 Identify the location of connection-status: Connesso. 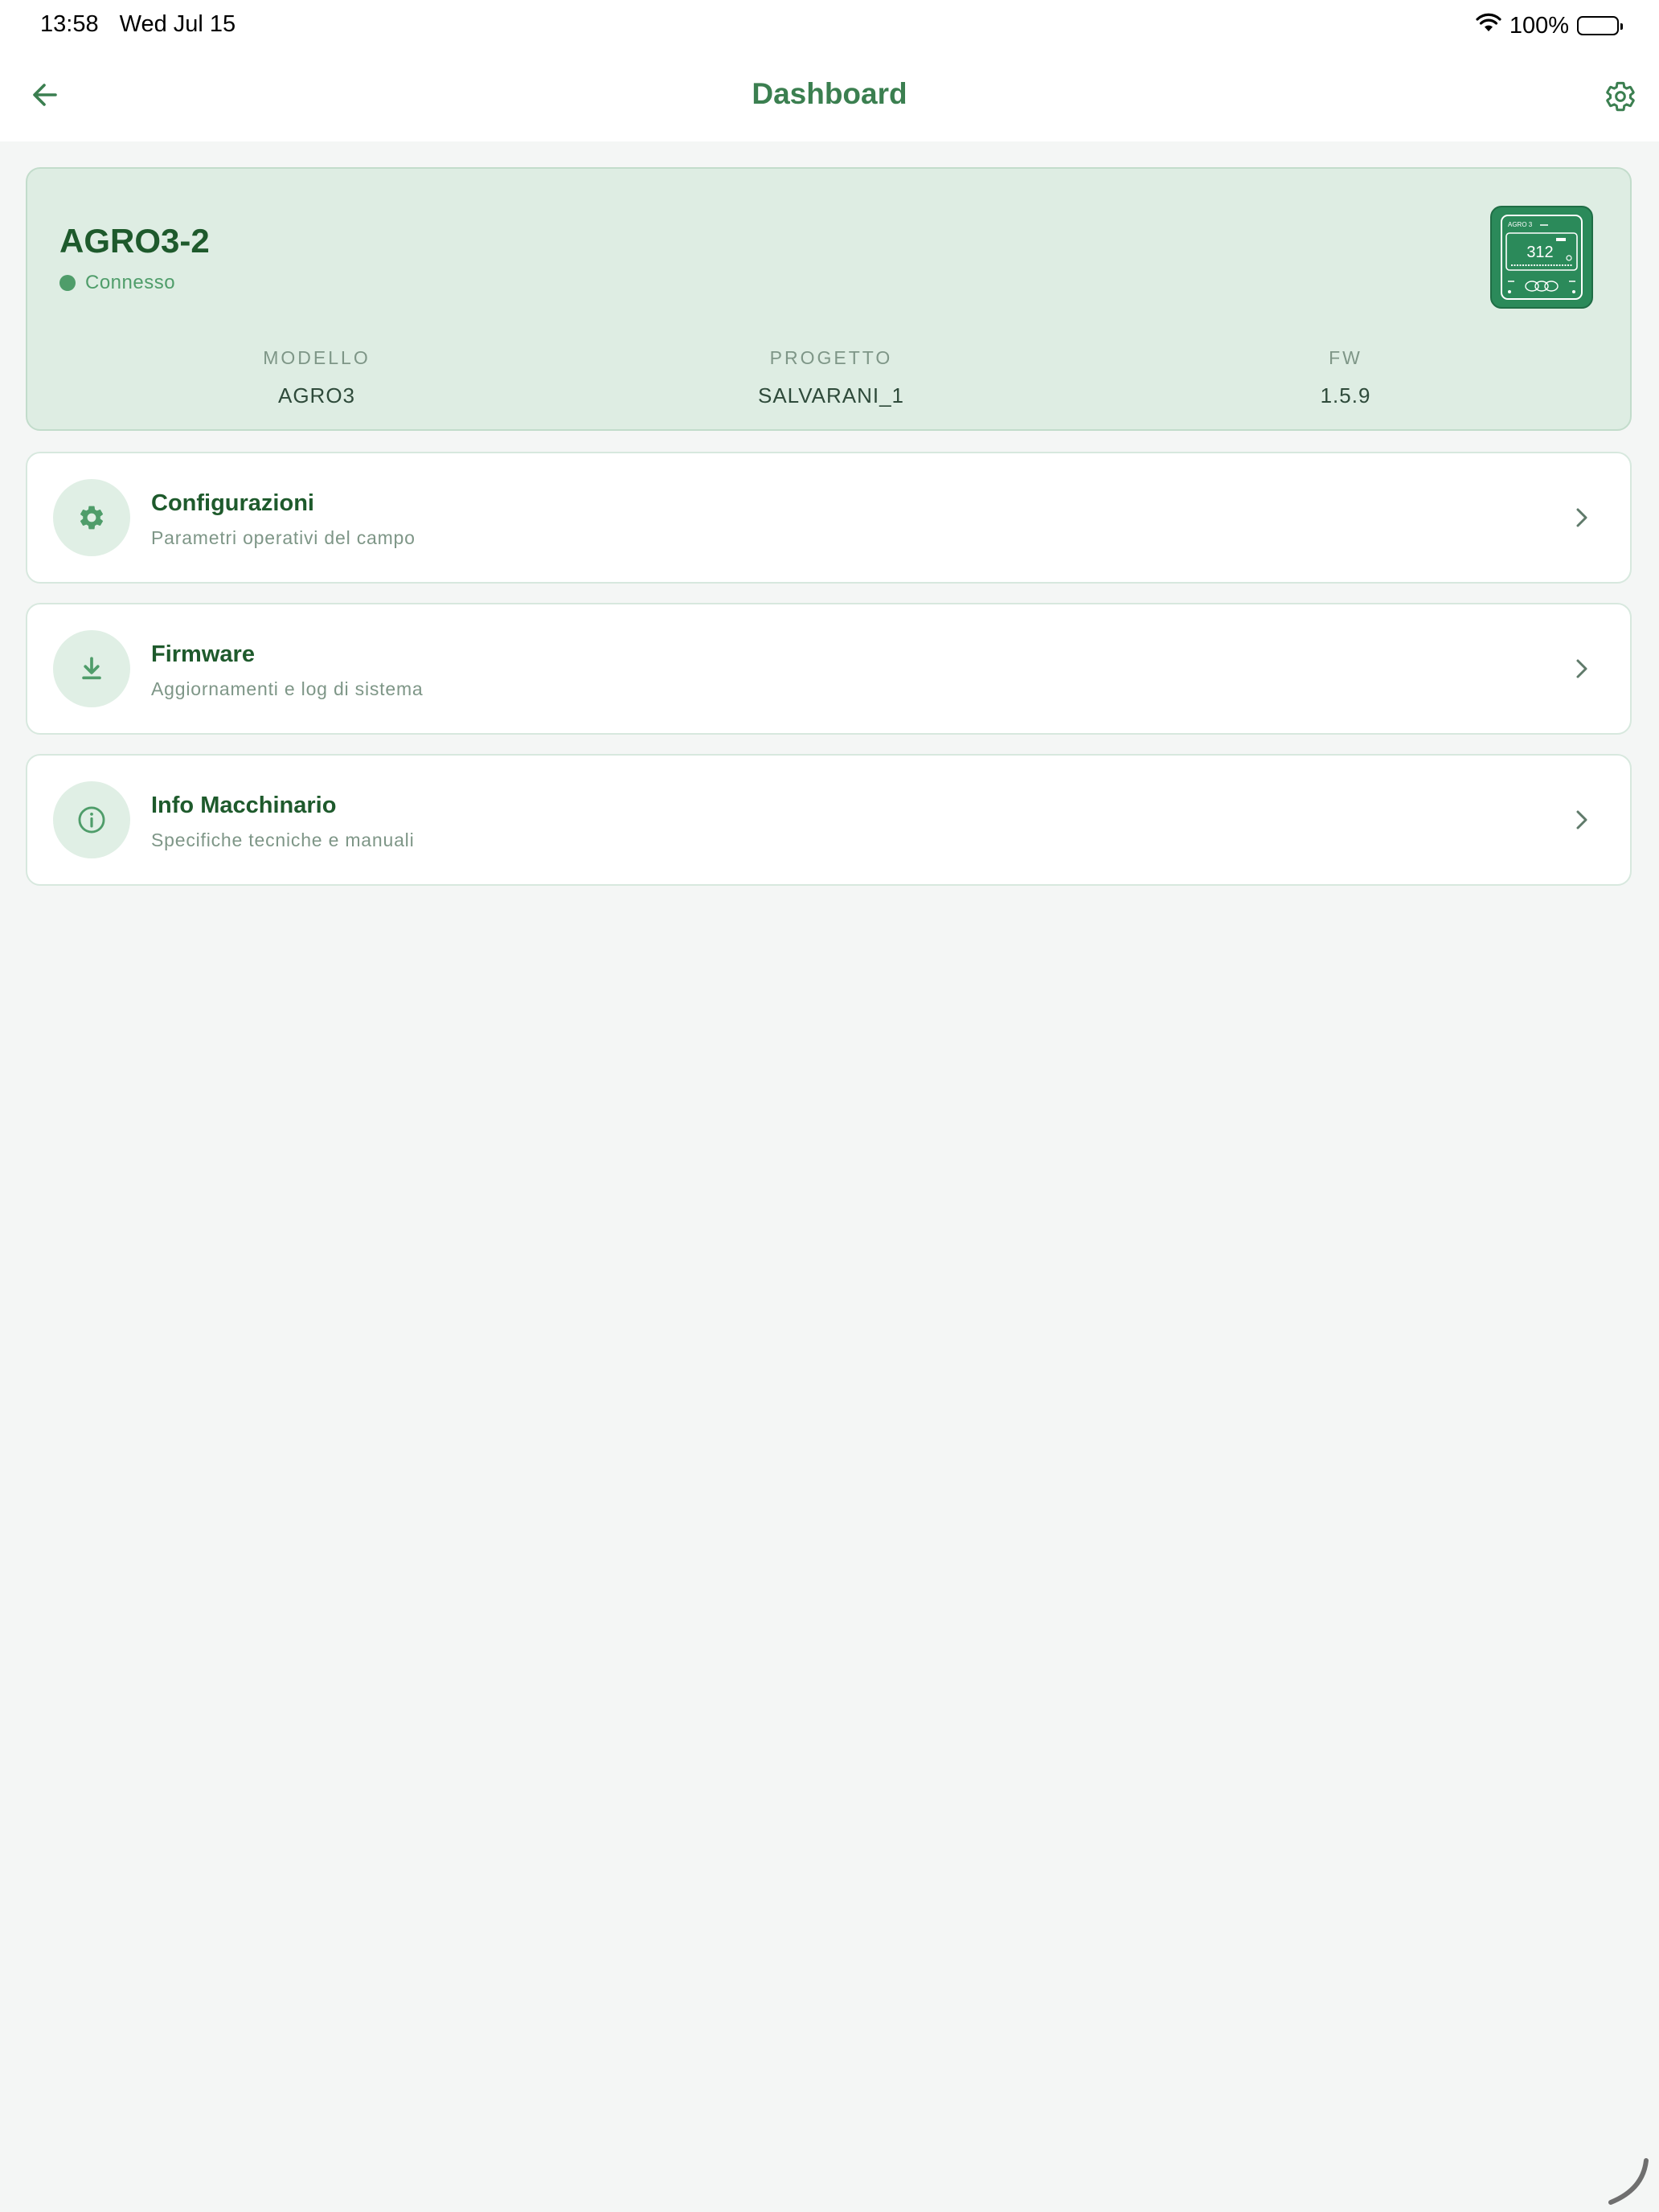
(117, 283).